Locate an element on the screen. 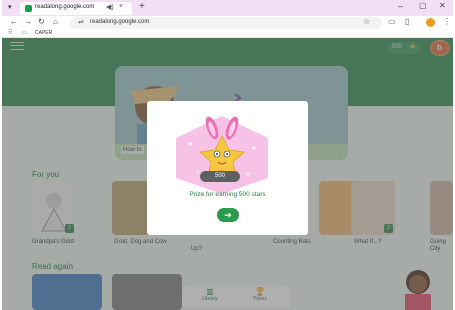 The image size is (455, 310). back-icon: ← is located at coordinates (14, 21).